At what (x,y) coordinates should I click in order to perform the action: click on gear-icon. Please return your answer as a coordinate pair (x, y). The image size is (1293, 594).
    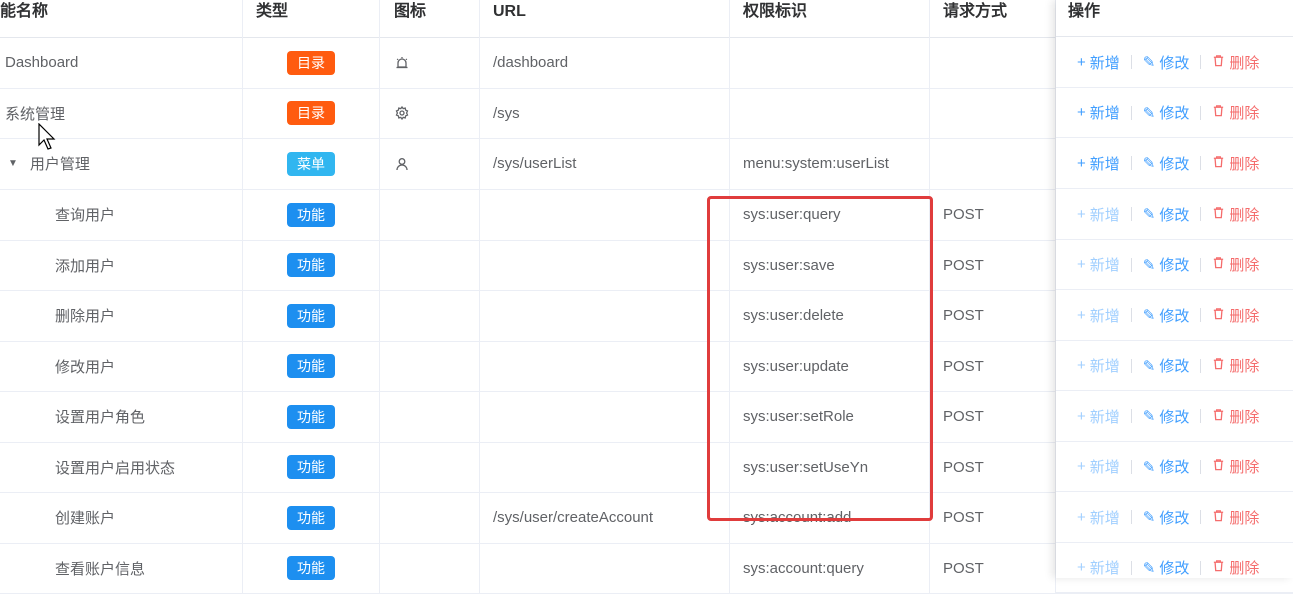
    Looking at the image, I should click on (402, 113).